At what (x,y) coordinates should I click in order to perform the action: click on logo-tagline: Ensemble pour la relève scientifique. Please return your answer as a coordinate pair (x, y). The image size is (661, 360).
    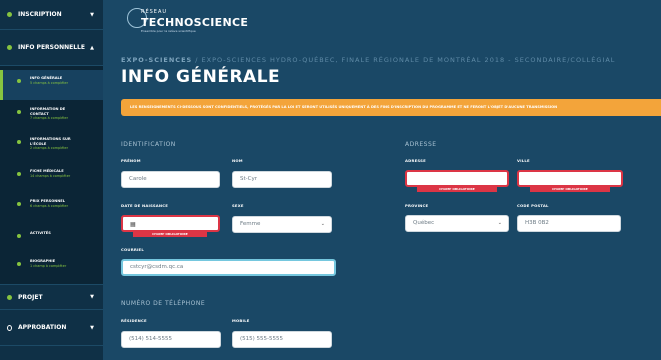
    Looking at the image, I should click on (168, 31).